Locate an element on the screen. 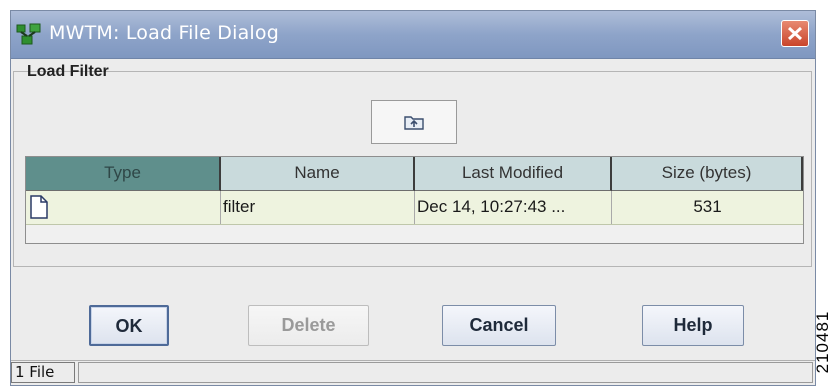  cell-size: 531 is located at coordinates (707, 206).